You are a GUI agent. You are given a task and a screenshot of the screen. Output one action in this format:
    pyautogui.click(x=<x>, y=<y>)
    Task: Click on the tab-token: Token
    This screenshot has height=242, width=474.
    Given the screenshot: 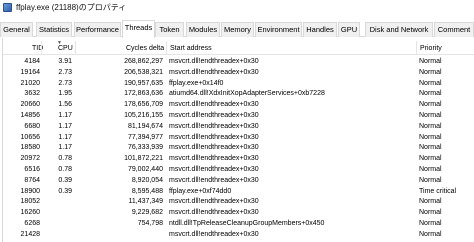 What is the action you would take?
    pyautogui.click(x=169, y=29)
    